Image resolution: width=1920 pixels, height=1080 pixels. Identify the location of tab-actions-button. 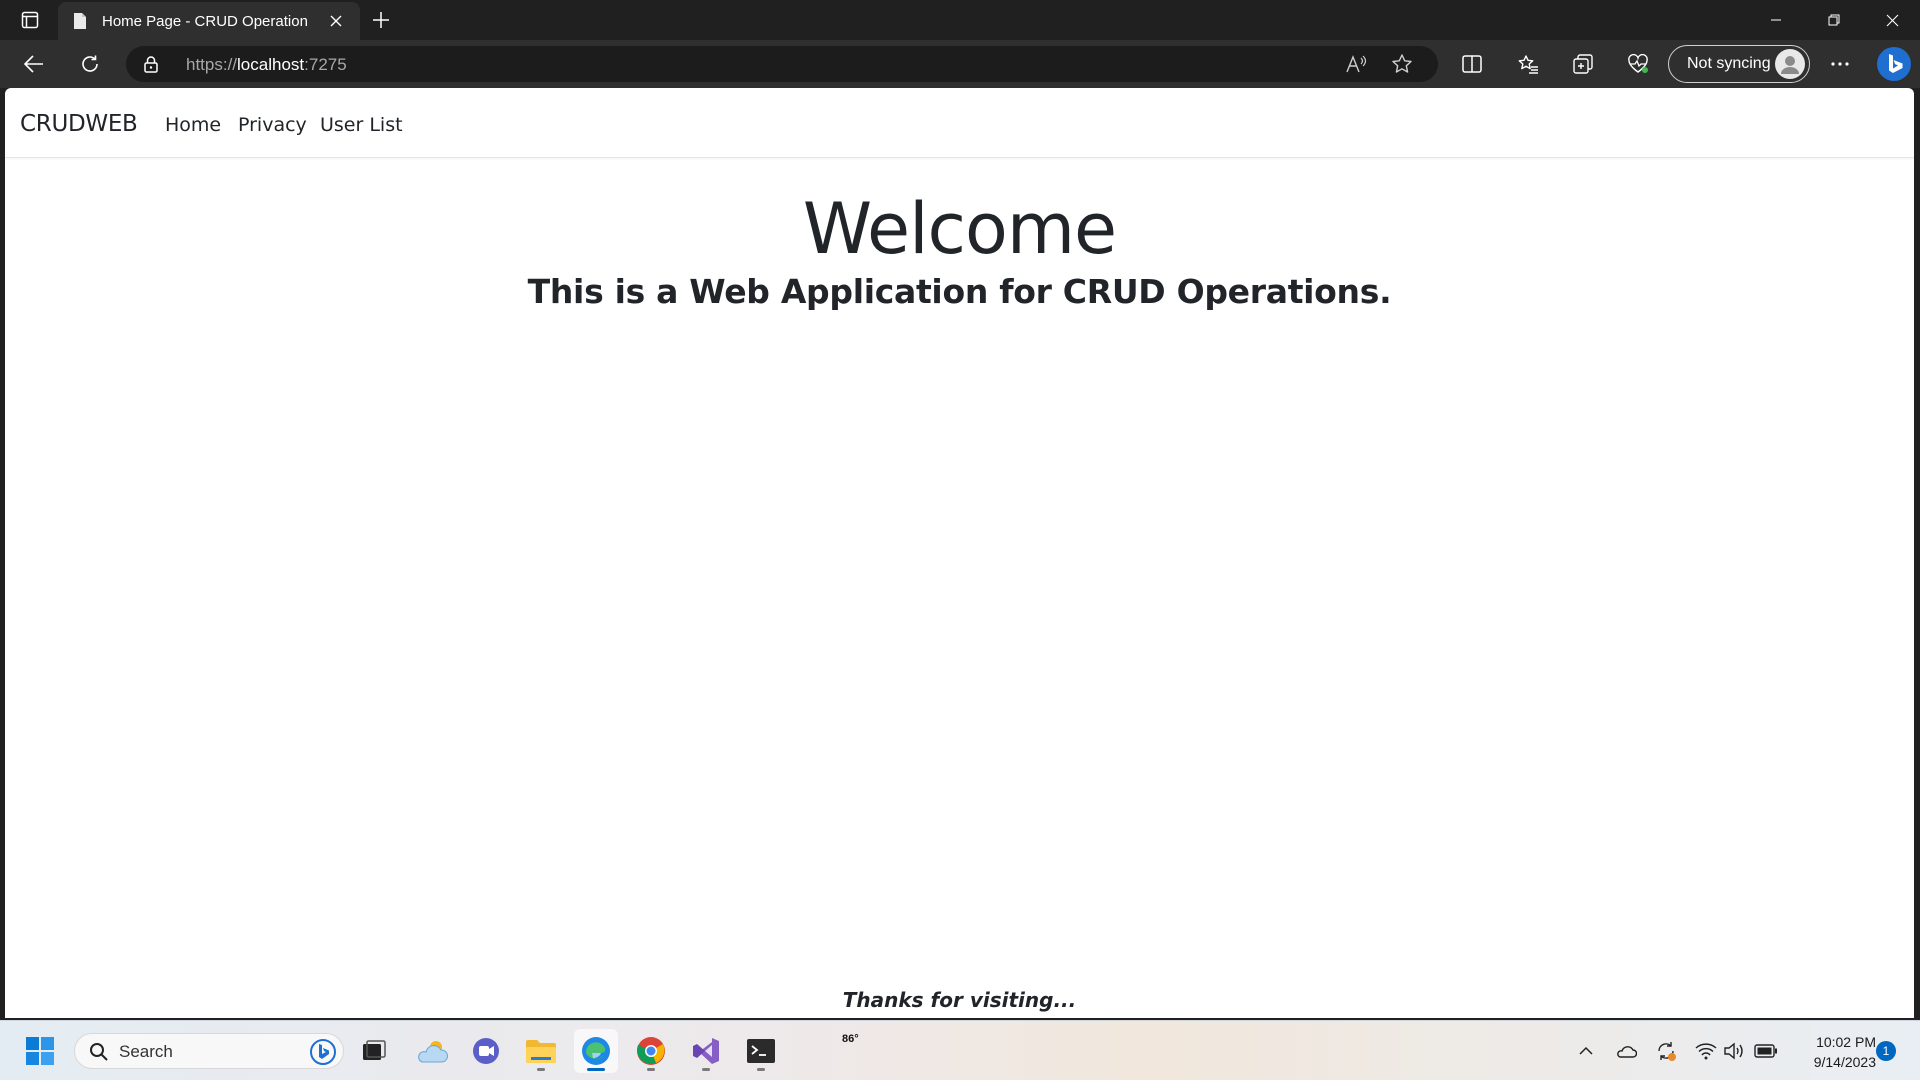
(30, 20).